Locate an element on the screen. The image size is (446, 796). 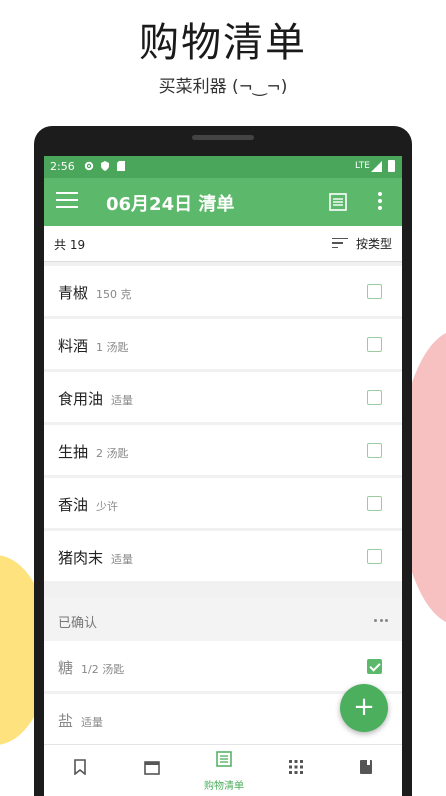
item-name: 盐适量 is located at coordinates (81, 721).